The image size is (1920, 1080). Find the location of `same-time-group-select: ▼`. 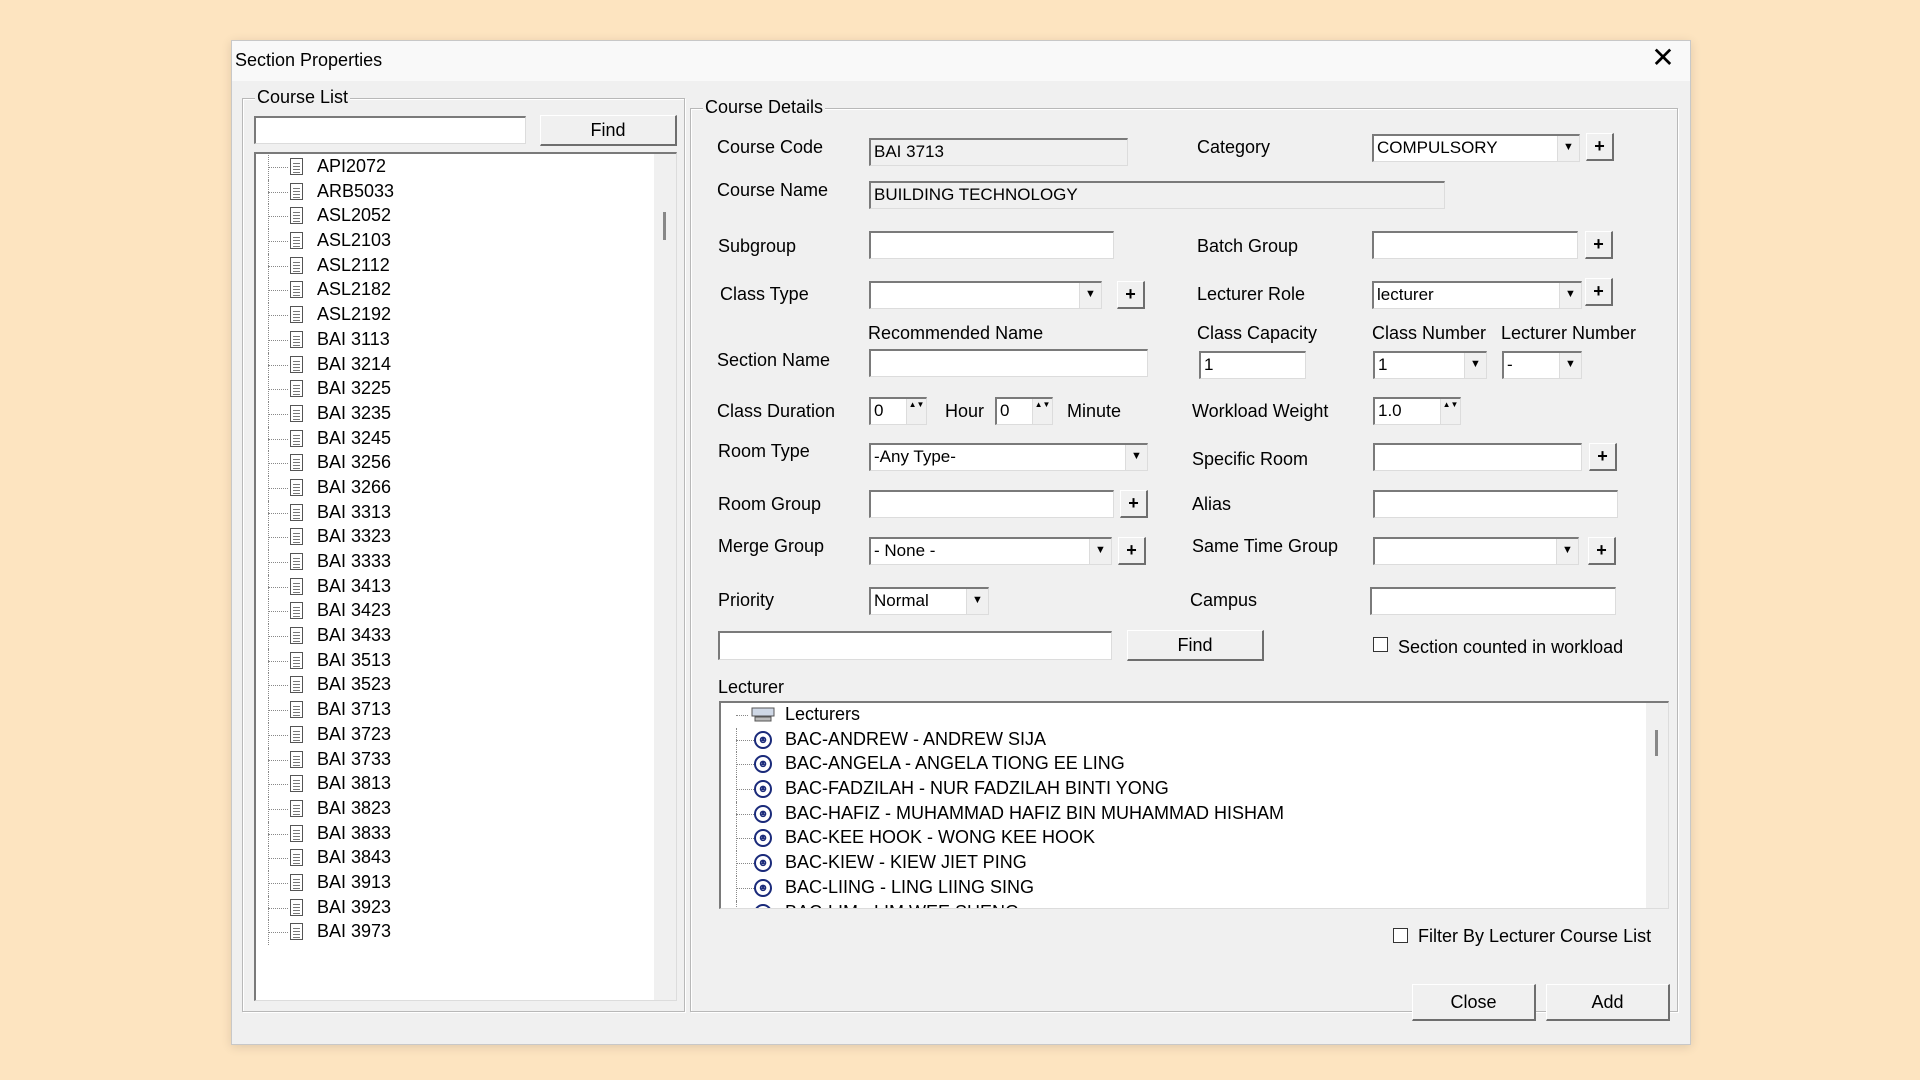

same-time-group-select: ▼ is located at coordinates (1476, 551).